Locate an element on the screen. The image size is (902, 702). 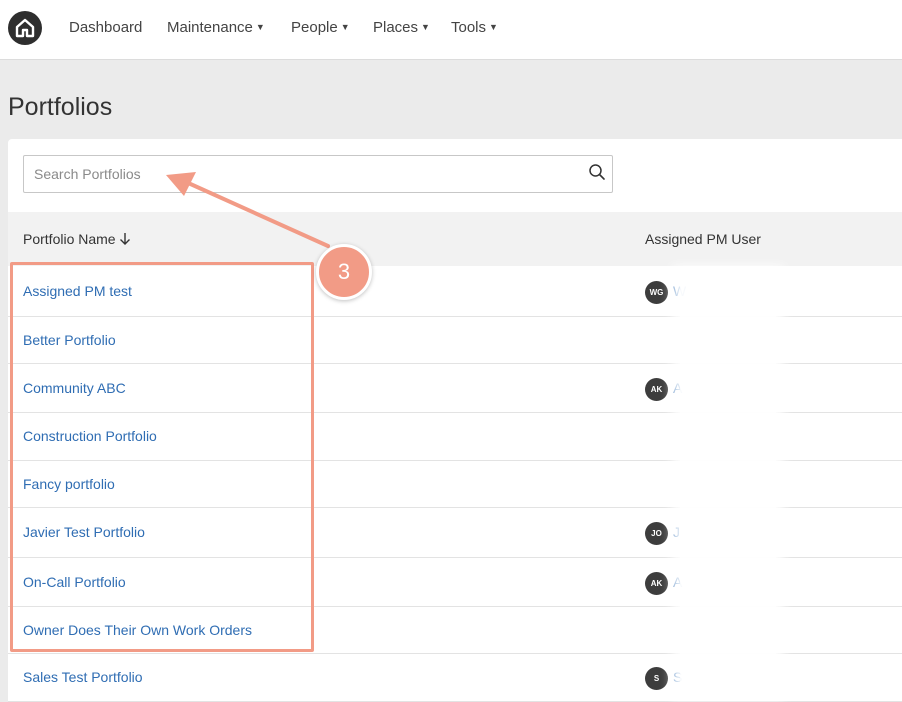
step-number: 3 is located at coordinates (344, 271).